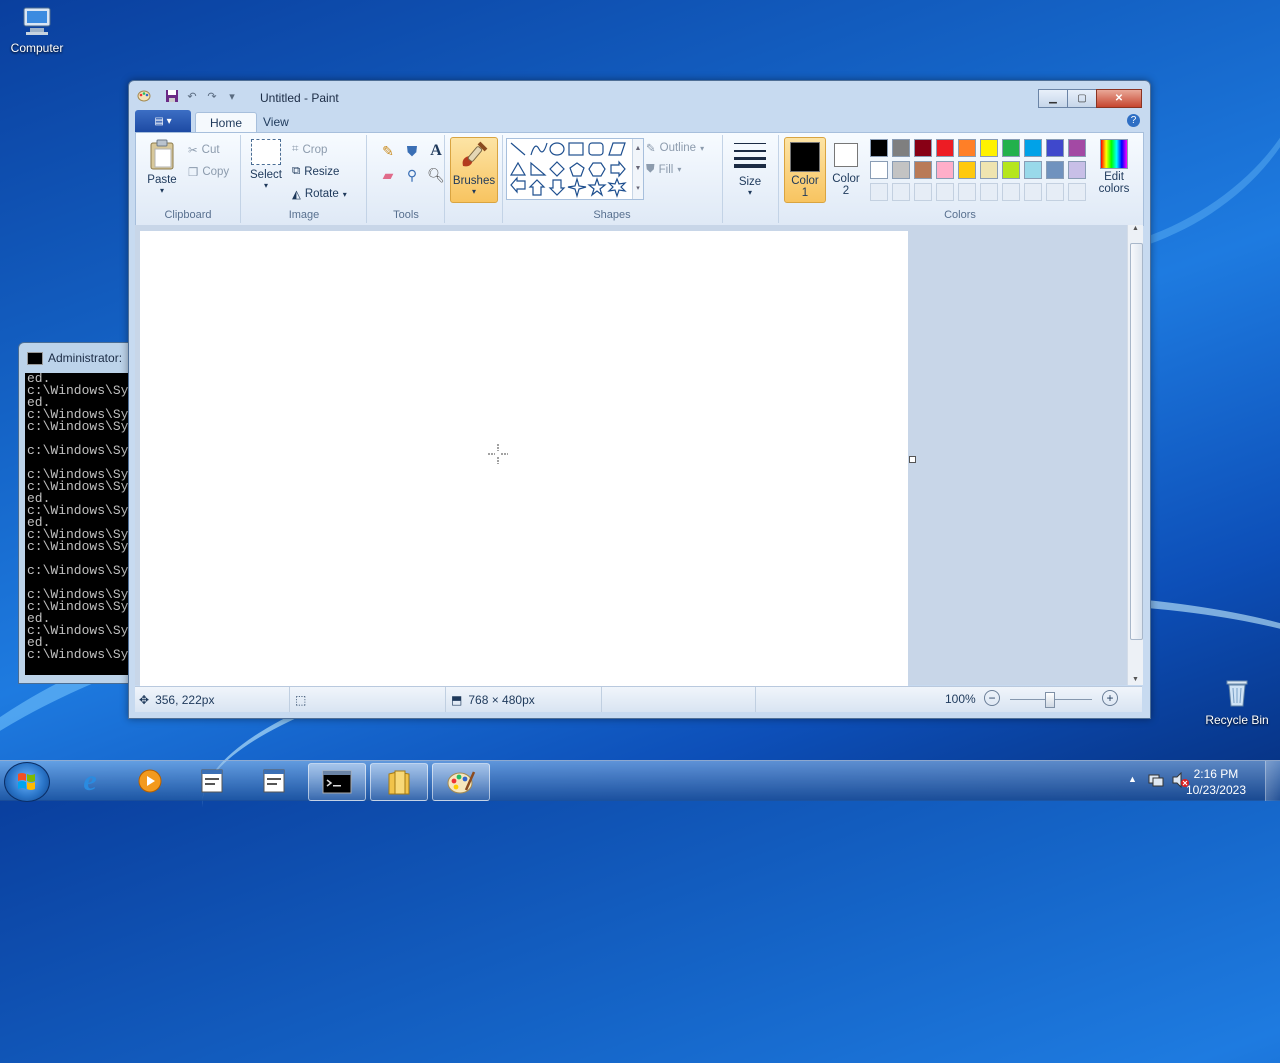 This screenshot has width=1280, height=1063. What do you see at coordinates (388, 175) in the screenshot?
I see `eraser-icon: ▰` at bounding box center [388, 175].